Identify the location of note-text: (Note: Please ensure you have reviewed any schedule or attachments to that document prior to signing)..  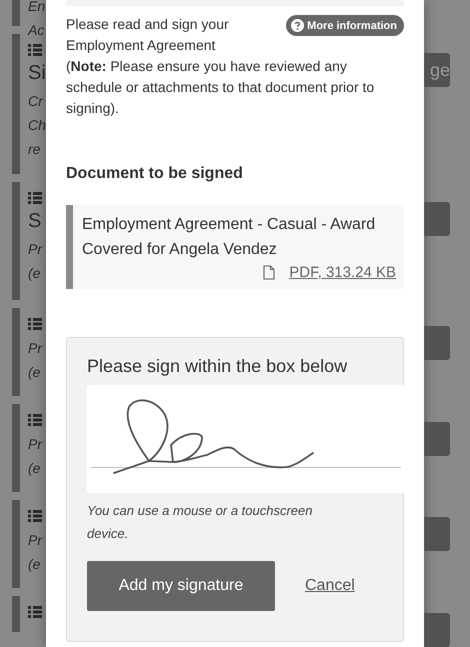
(221, 87).